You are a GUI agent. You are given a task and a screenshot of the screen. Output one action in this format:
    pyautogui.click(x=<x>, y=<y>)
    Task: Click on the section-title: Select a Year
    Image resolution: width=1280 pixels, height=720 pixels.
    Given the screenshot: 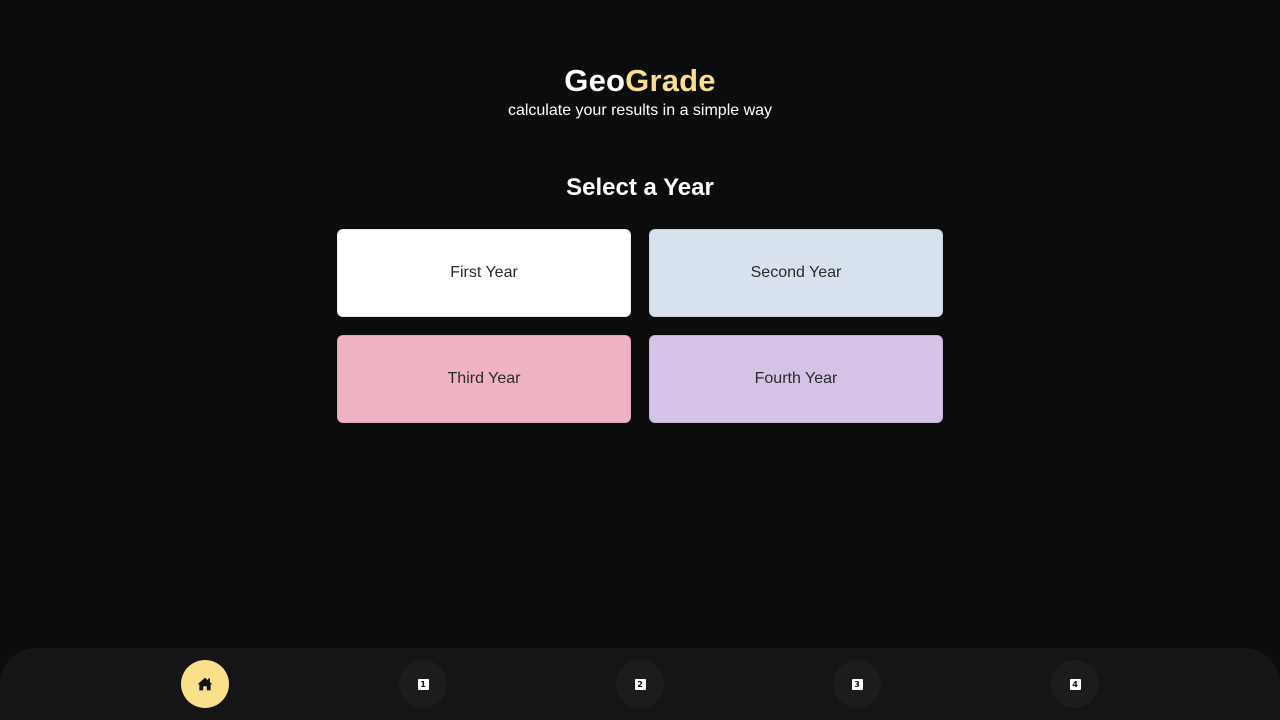 What is the action you would take?
    pyautogui.click(x=640, y=187)
    